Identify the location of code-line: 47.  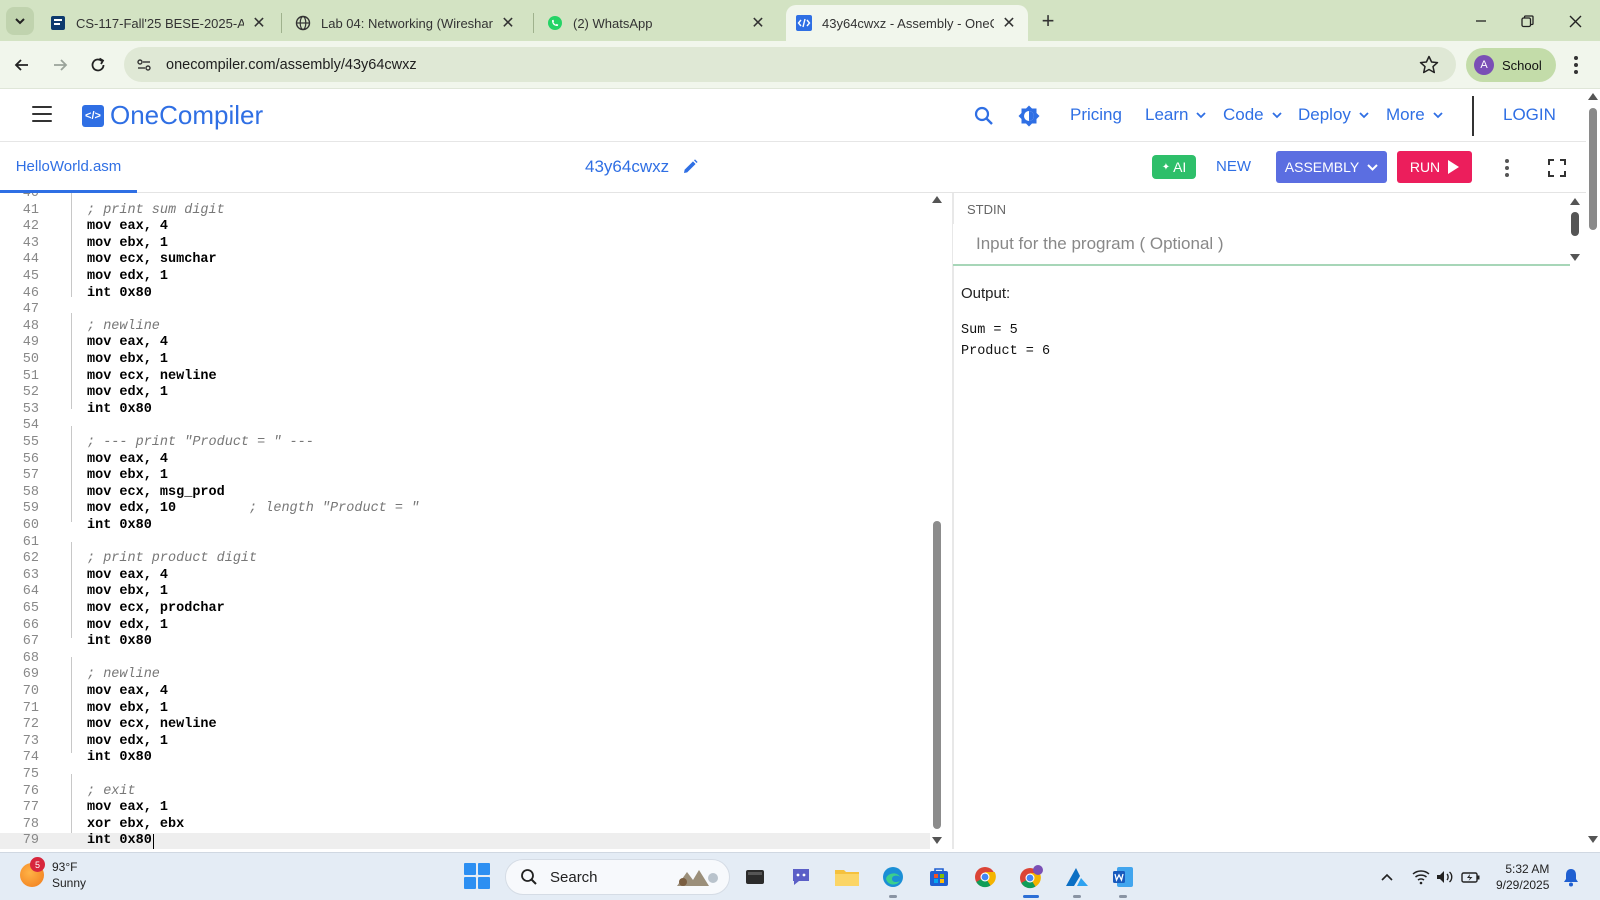
(465, 310).